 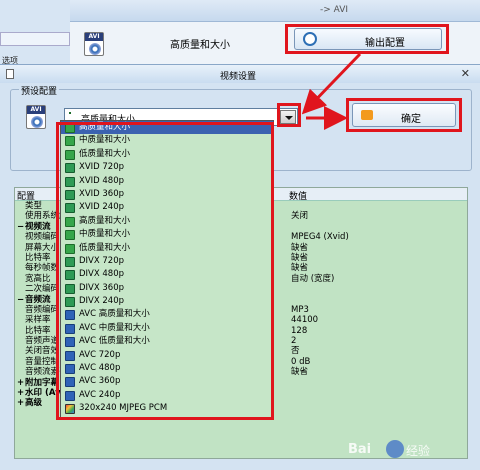 I want to click on preset-option: DIVX 360p, so click(x=167, y=288).